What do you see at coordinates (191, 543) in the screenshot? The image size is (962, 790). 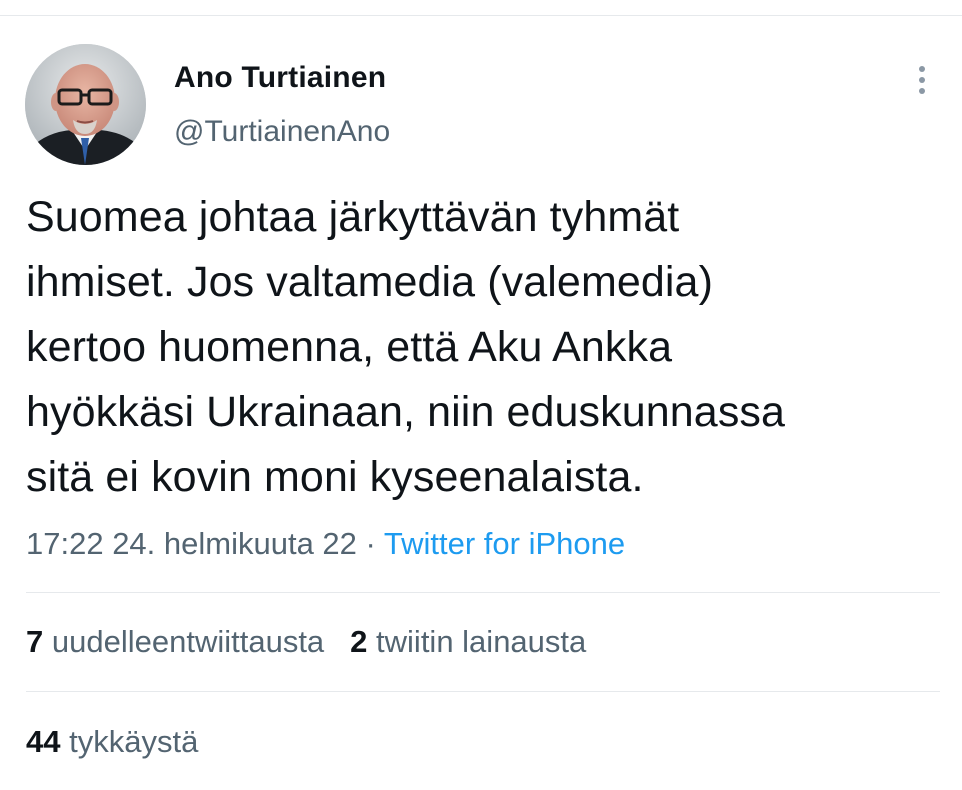 I see `tweet-timestamp: 17:22 24. helmikuuta 22` at bounding box center [191, 543].